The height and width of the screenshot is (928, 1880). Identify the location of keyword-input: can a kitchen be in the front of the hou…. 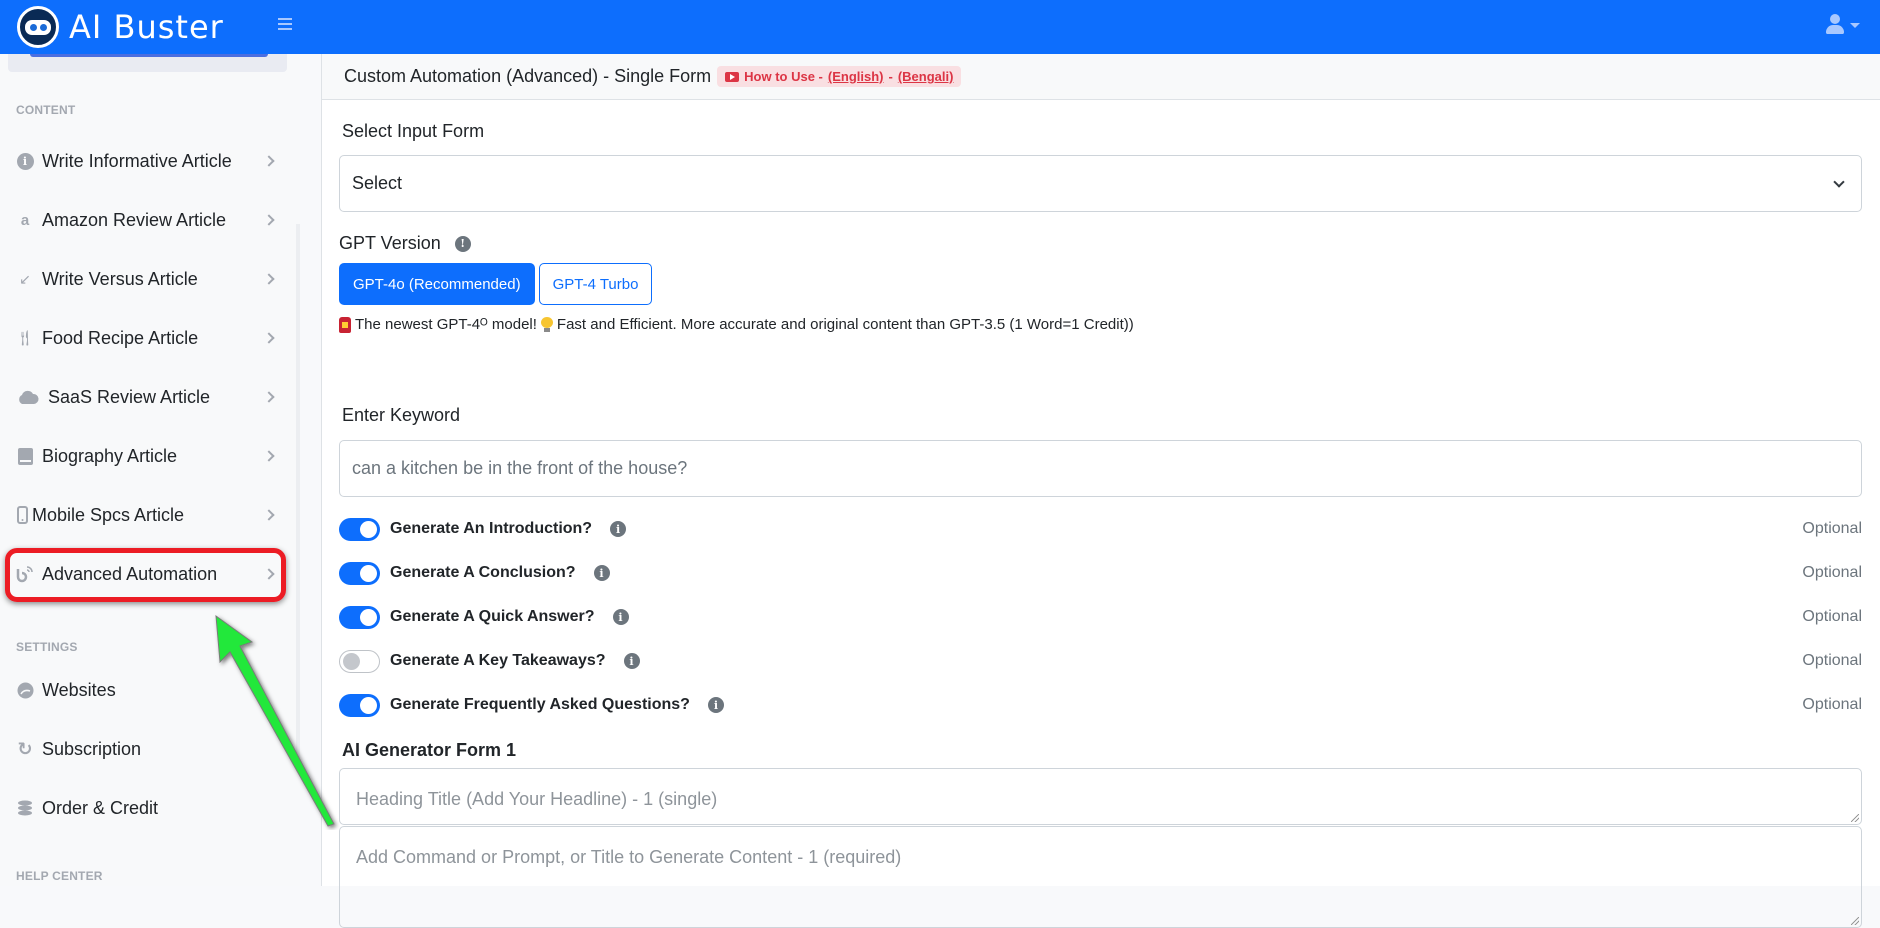
(1100, 468).